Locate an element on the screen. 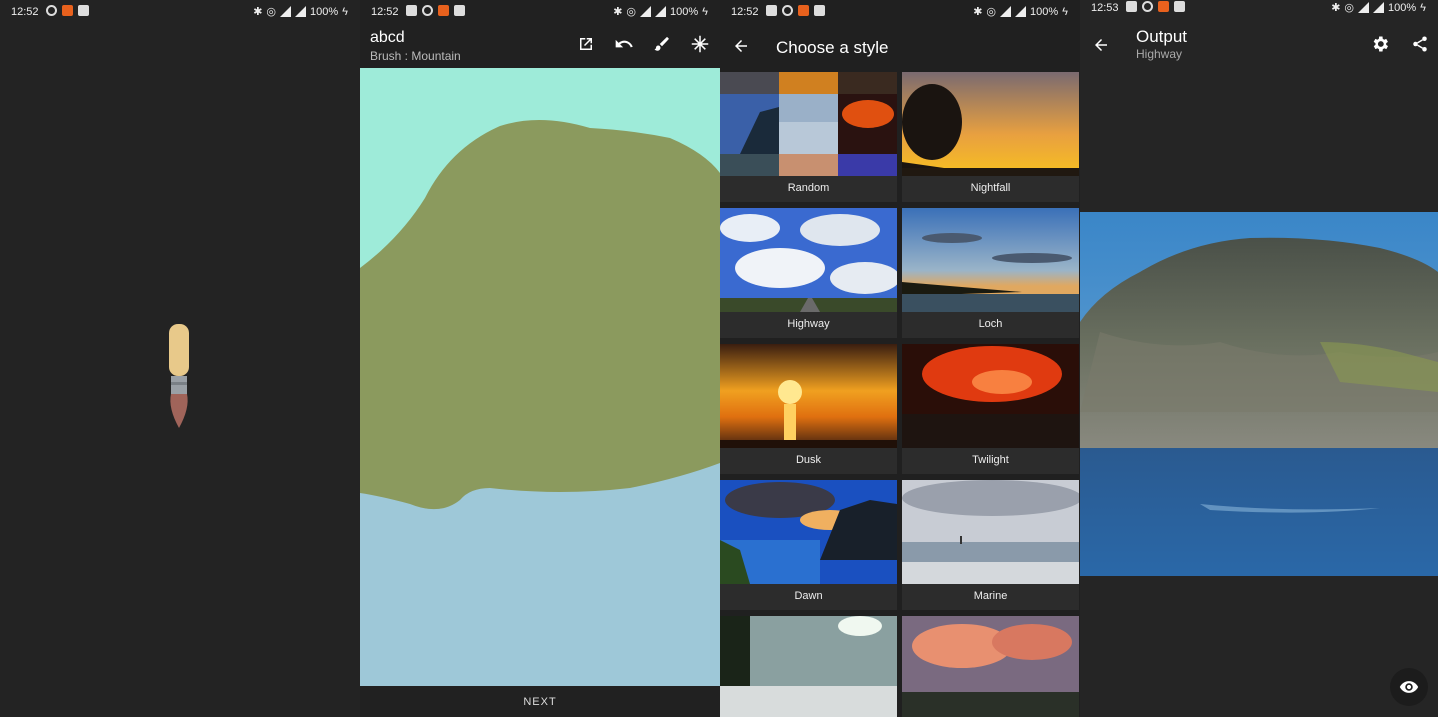  style-tile-twilight: Twilight is located at coordinates (990, 409).